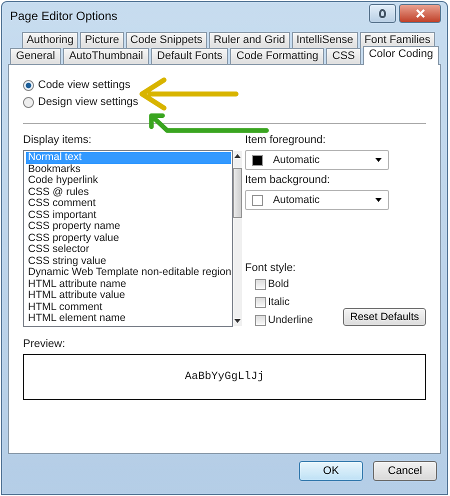 The image size is (450, 496). I want to click on list-item: Dynamic Web Template non-editable region, so click(129, 272).